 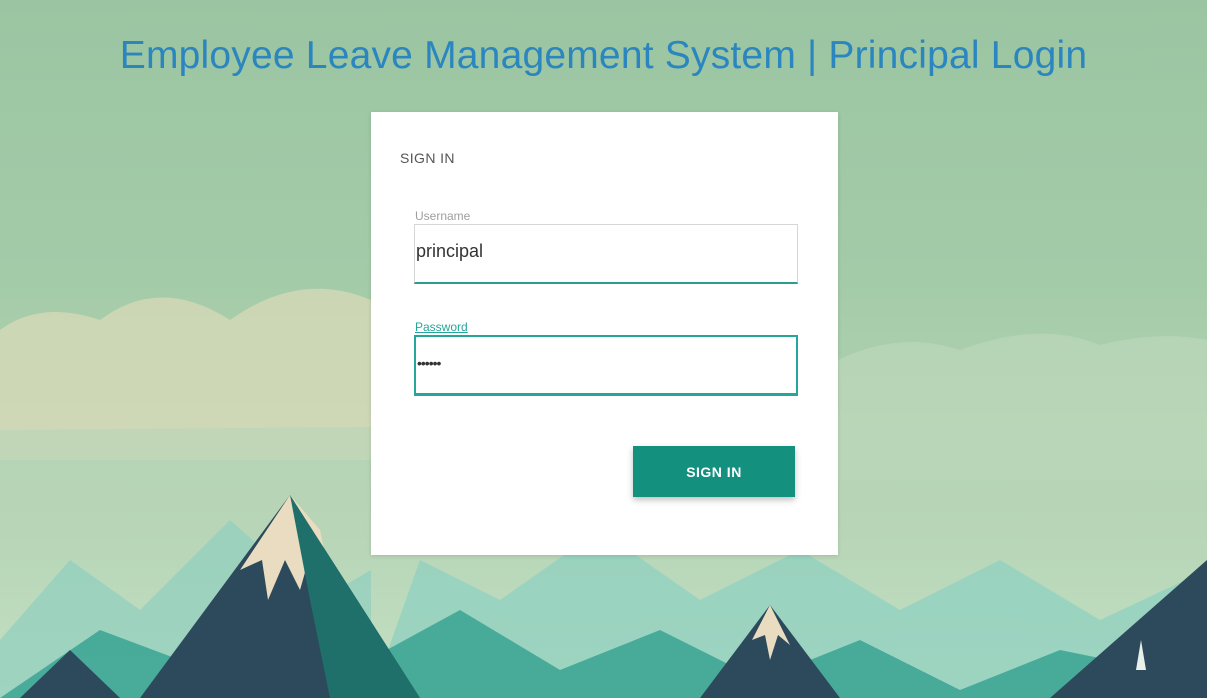 I want to click on password-input, so click(x=606, y=365).